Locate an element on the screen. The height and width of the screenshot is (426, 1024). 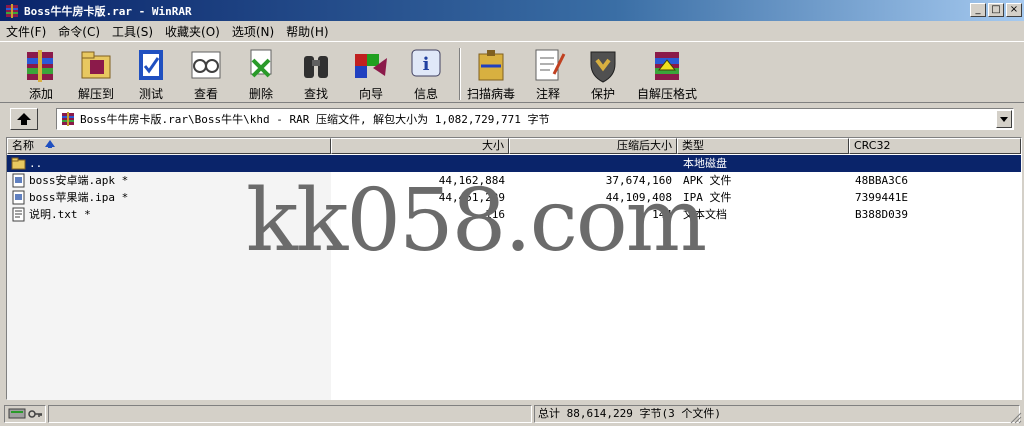
window-title: Boss牛牛房卡版.rar - WinRAR is located at coordinates (108, 11).